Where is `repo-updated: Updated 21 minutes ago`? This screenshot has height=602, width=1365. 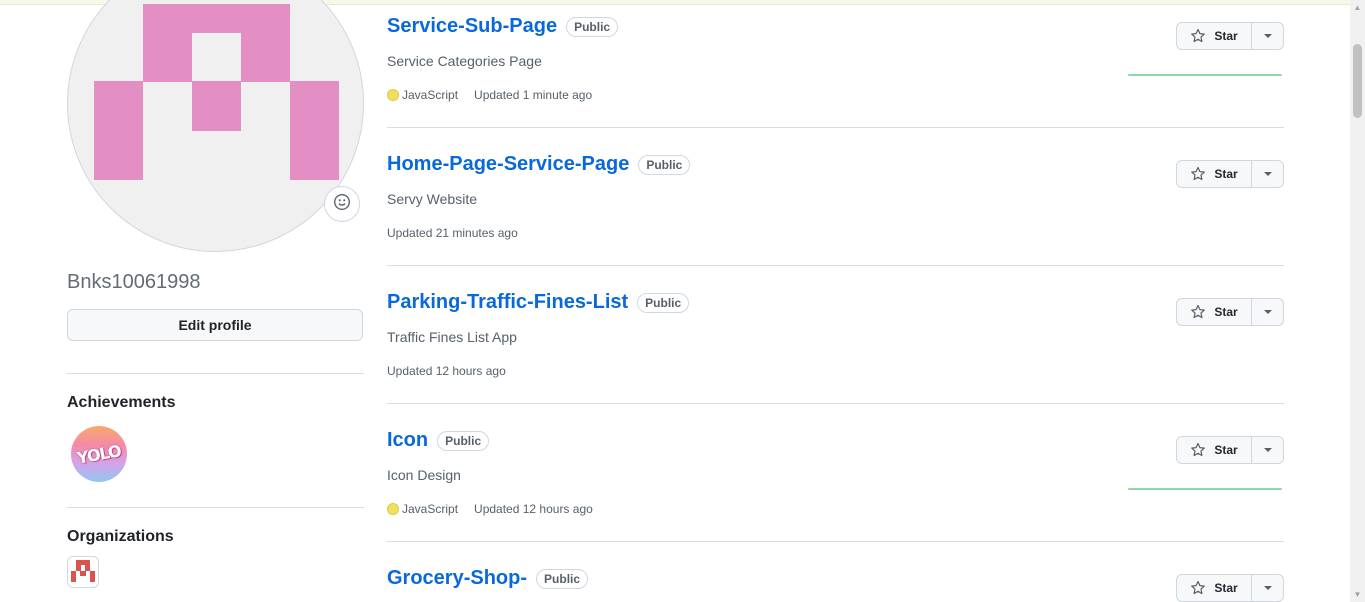 repo-updated: Updated 21 minutes ago is located at coordinates (452, 233).